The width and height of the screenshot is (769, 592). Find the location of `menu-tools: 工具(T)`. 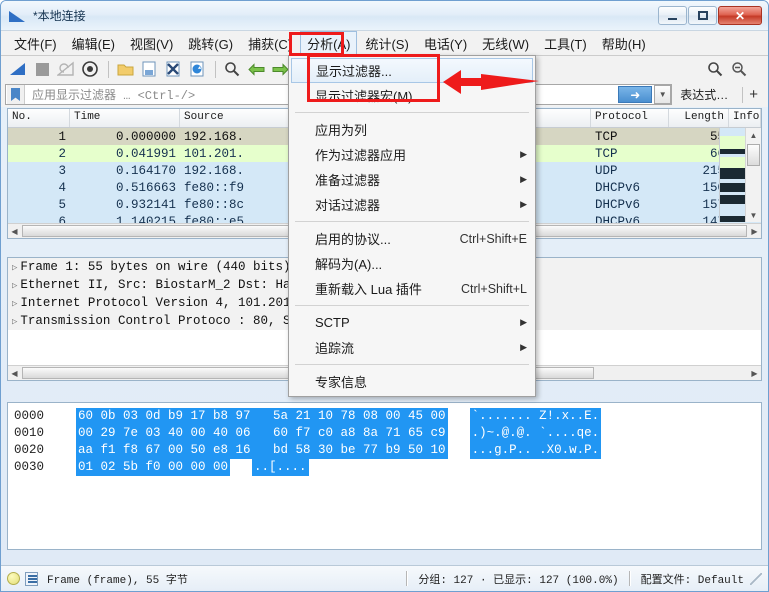

menu-tools: 工具(T) is located at coordinates (565, 43).